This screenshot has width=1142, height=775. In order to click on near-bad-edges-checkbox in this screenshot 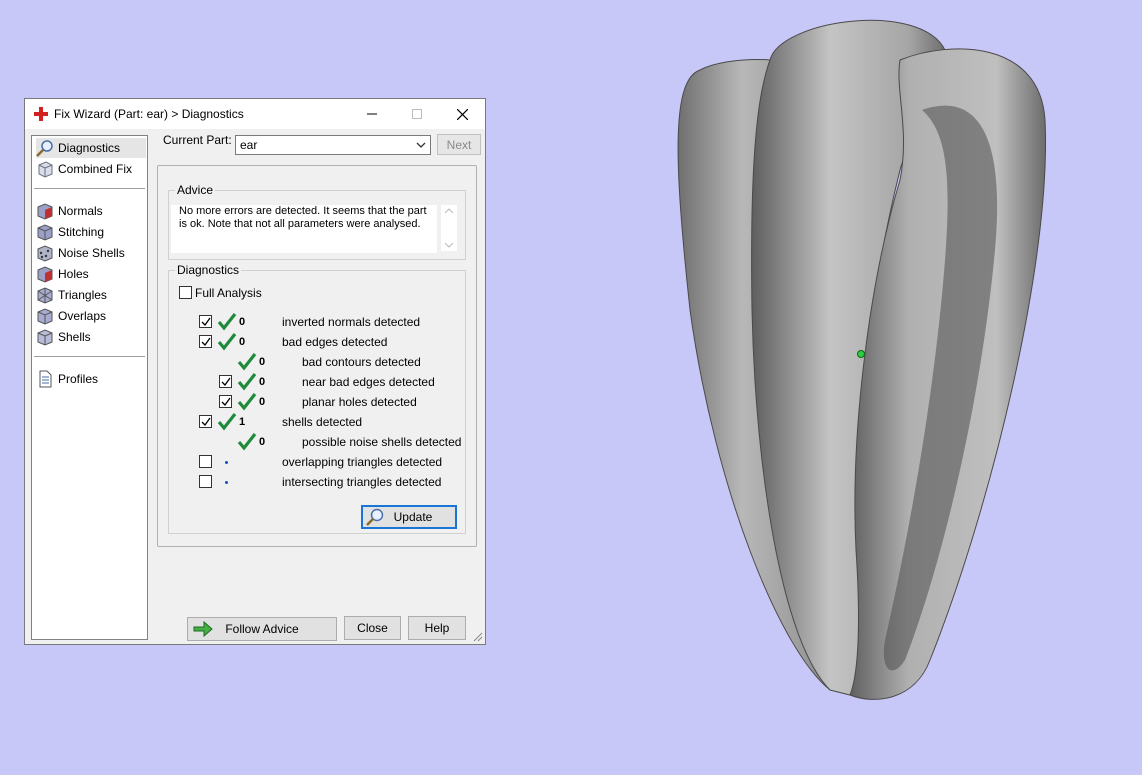, I will do `click(225, 381)`.